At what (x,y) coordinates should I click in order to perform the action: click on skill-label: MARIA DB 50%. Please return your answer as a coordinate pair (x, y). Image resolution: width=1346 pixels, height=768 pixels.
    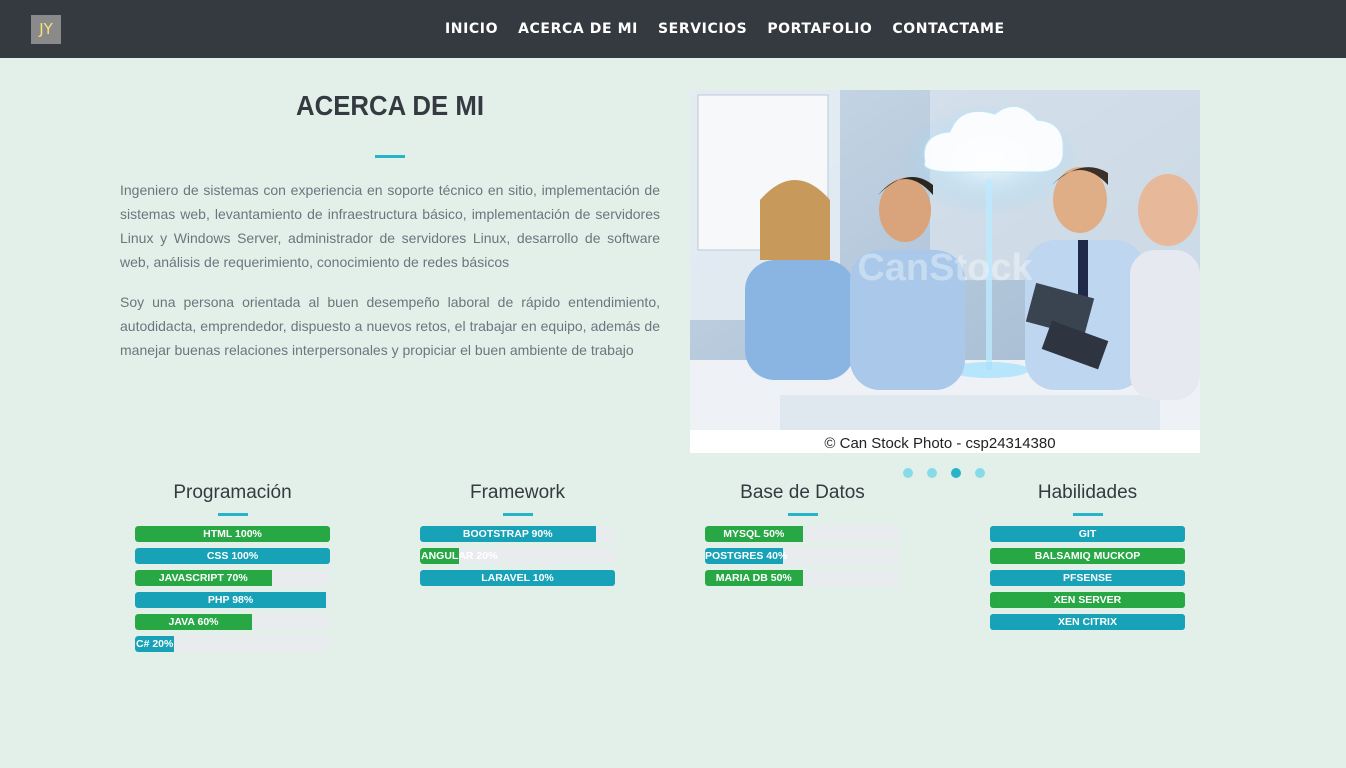
    Looking at the image, I should click on (753, 578).